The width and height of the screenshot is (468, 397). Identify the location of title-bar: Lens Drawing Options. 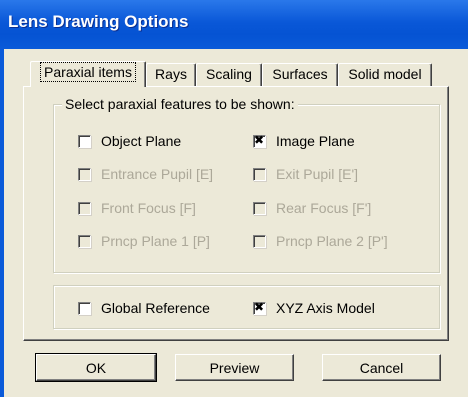
(234, 24).